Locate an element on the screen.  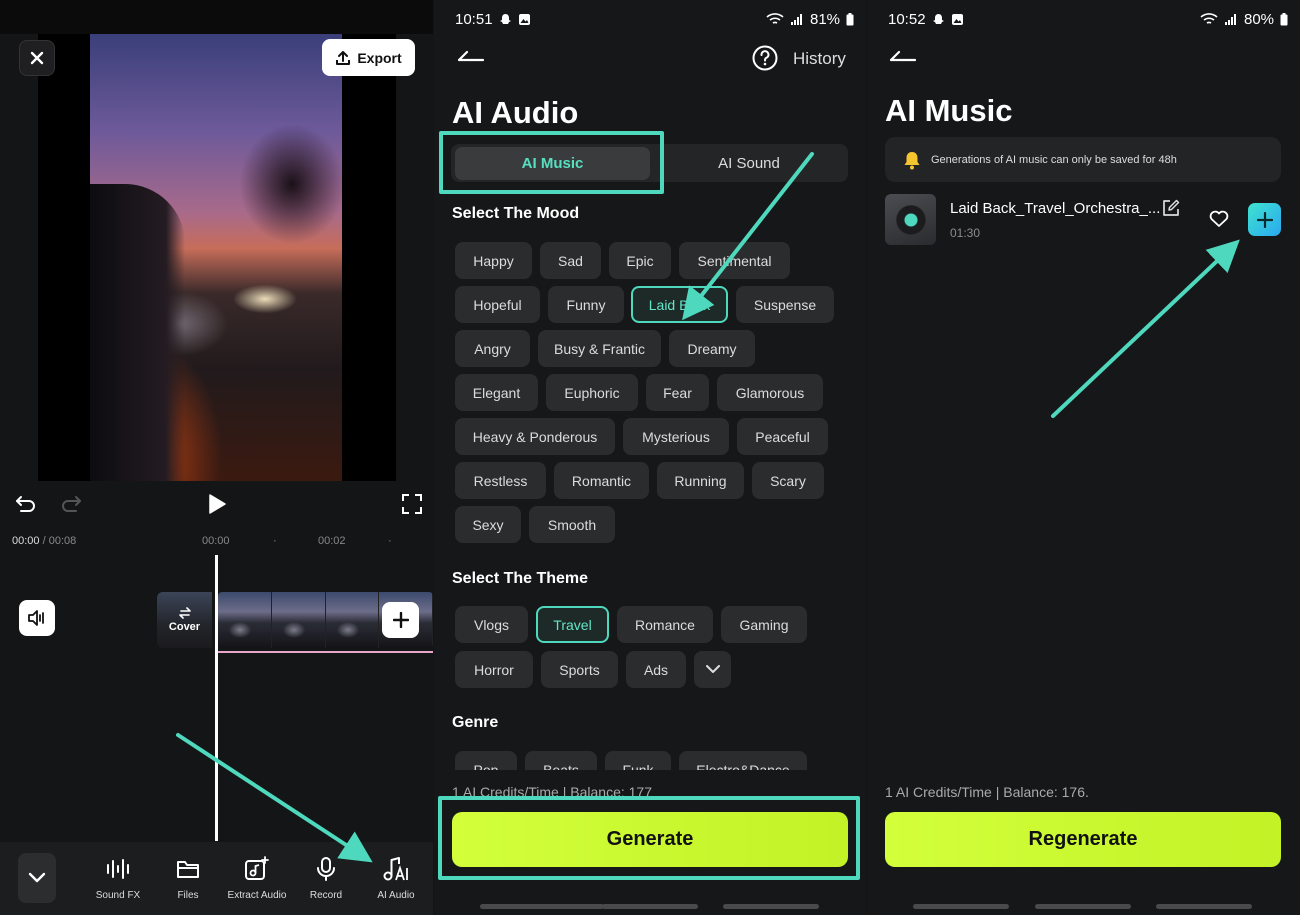
regenerate-button: Regenerate is located at coordinates (1083, 839).